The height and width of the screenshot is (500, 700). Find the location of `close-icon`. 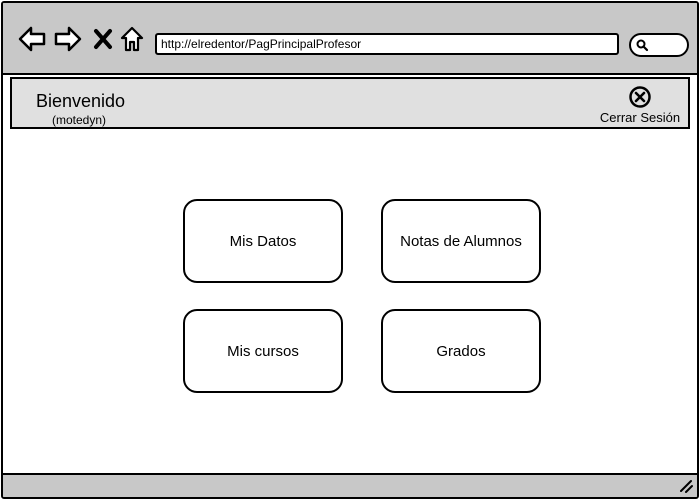

close-icon is located at coordinates (103, 39).